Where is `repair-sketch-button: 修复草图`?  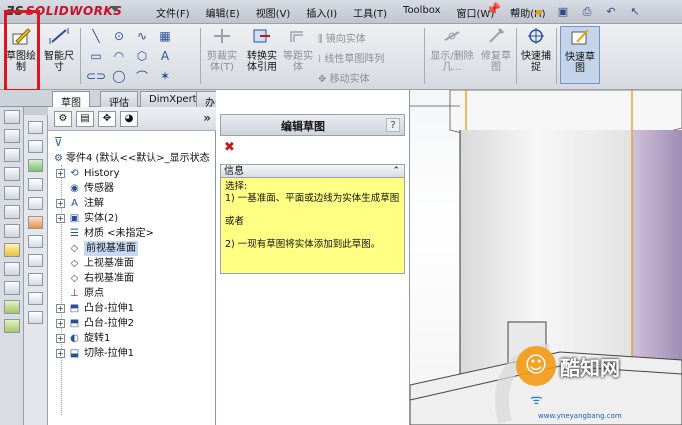 repair-sketch-button: 修复草图 is located at coordinates (496, 49).